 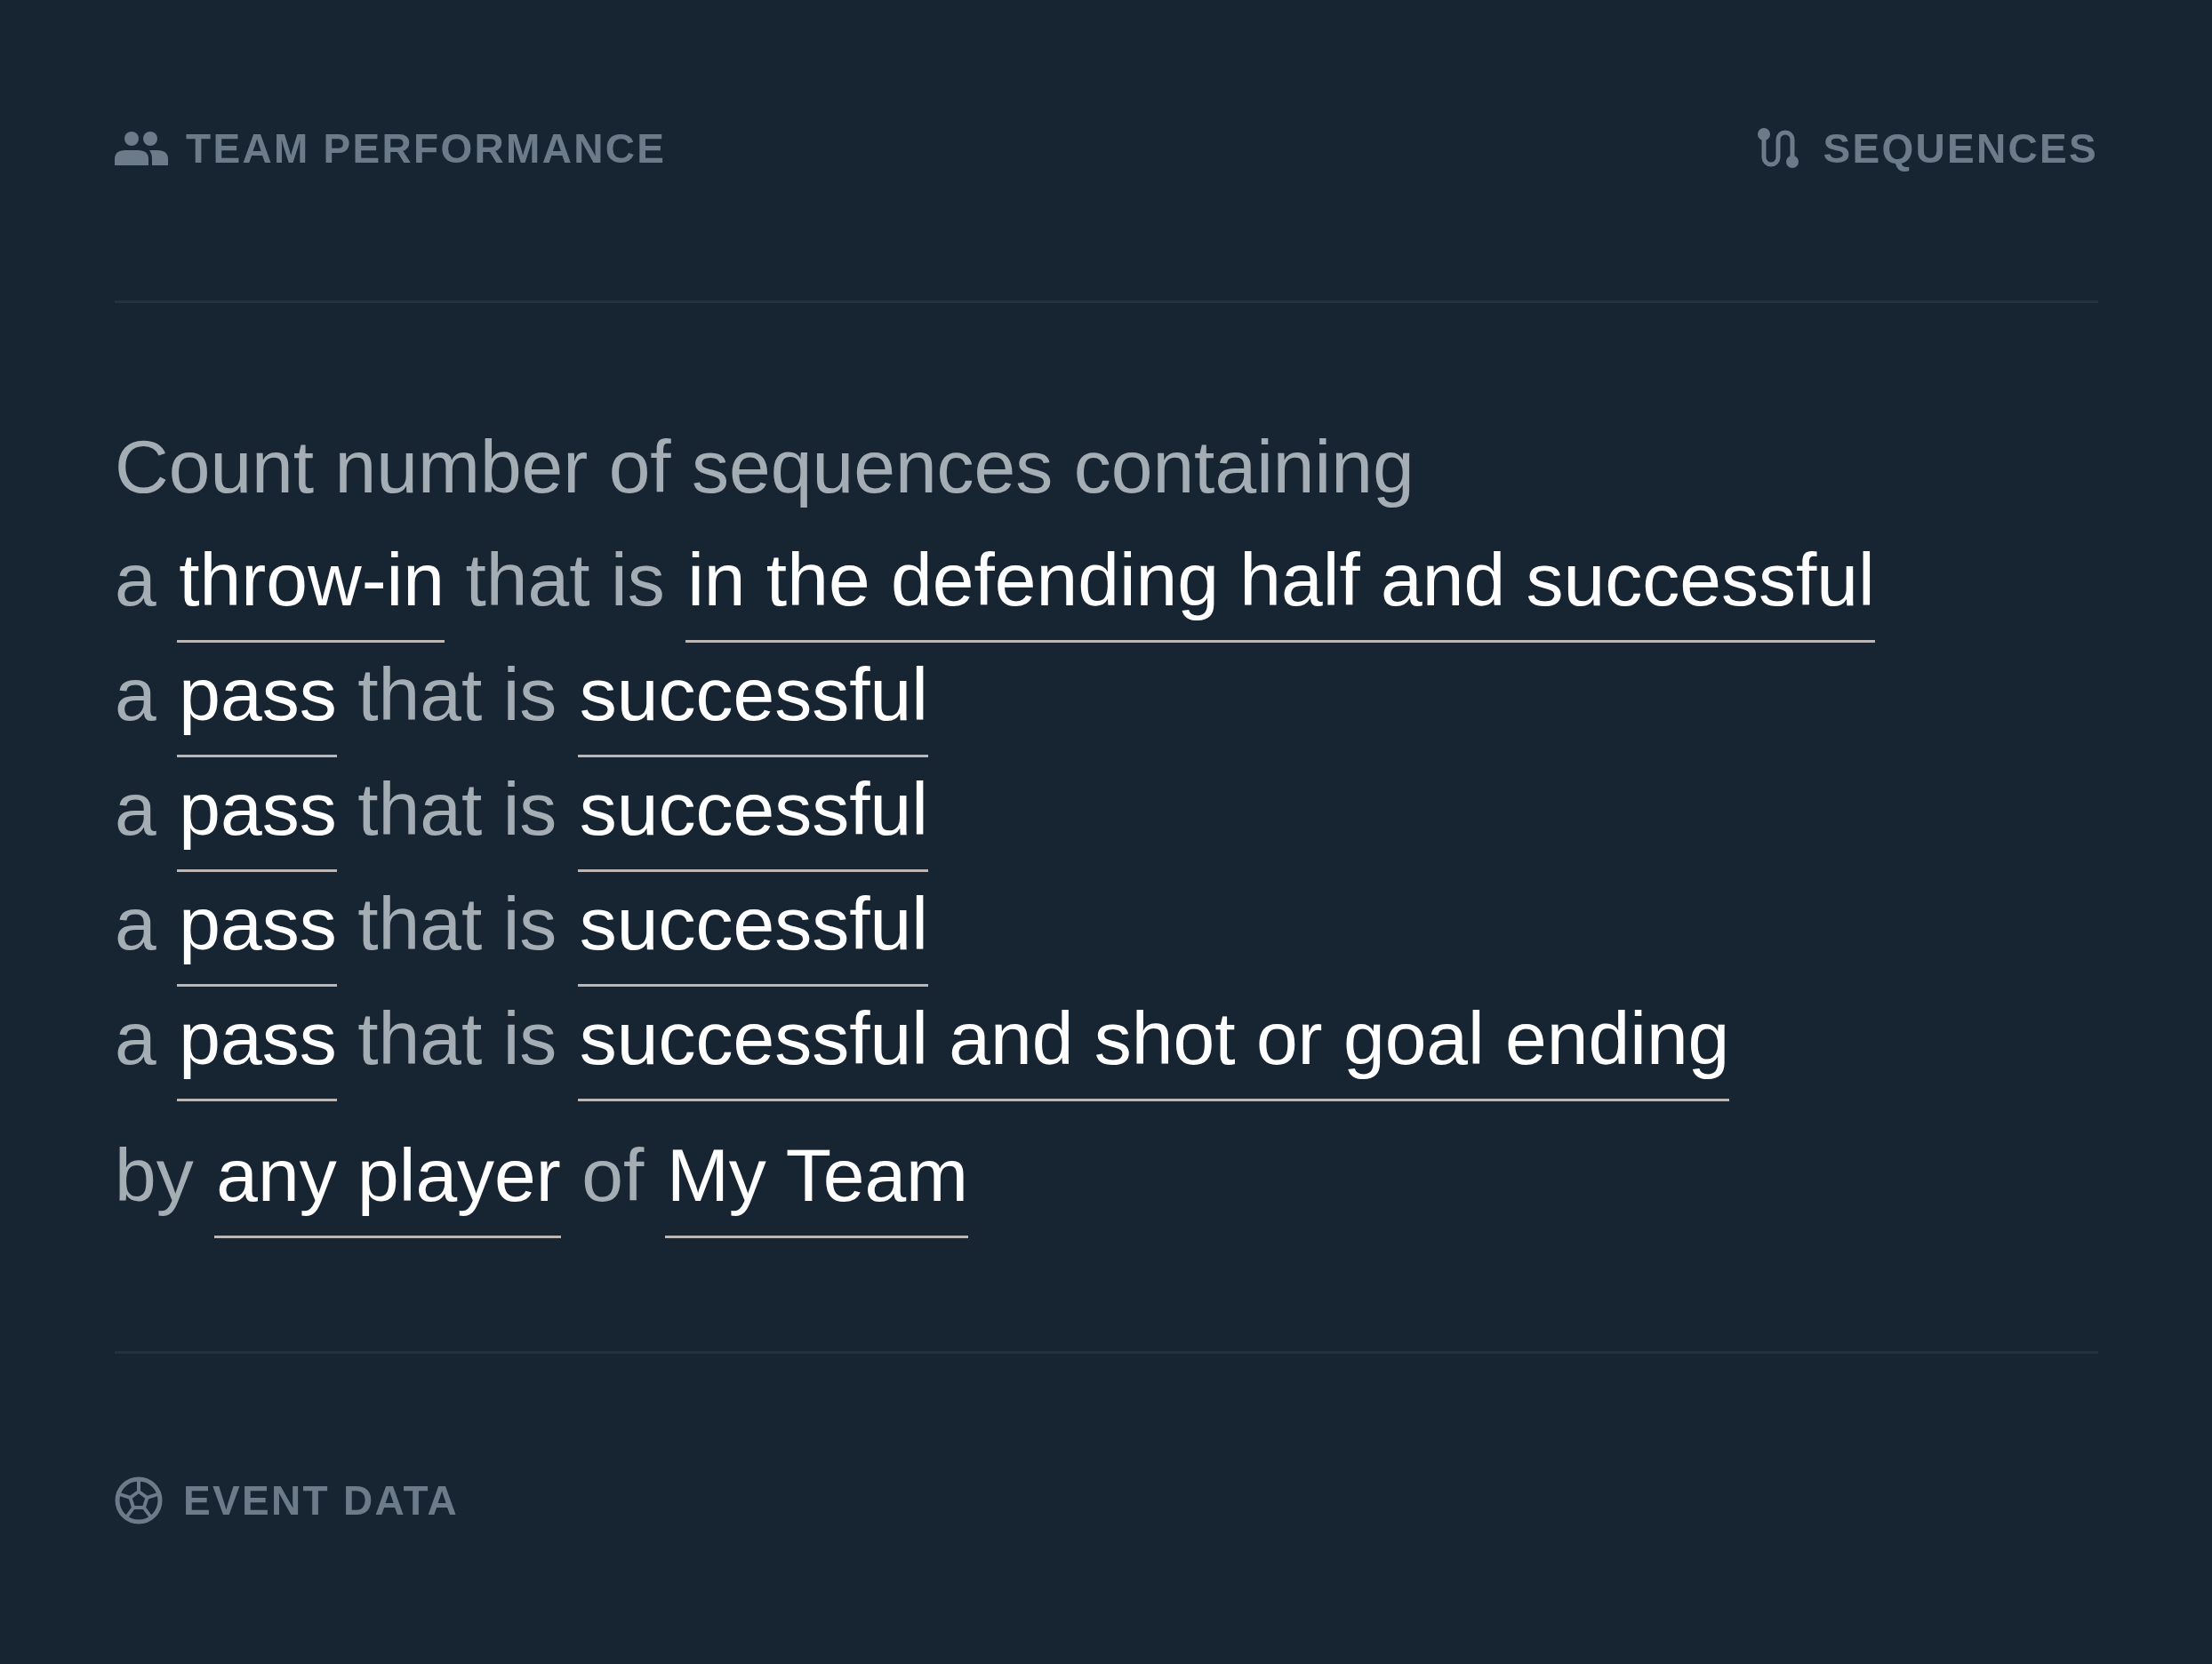 What do you see at coordinates (765, 467) in the screenshot?
I see `query-intro: Count number of sequences containing` at bounding box center [765, 467].